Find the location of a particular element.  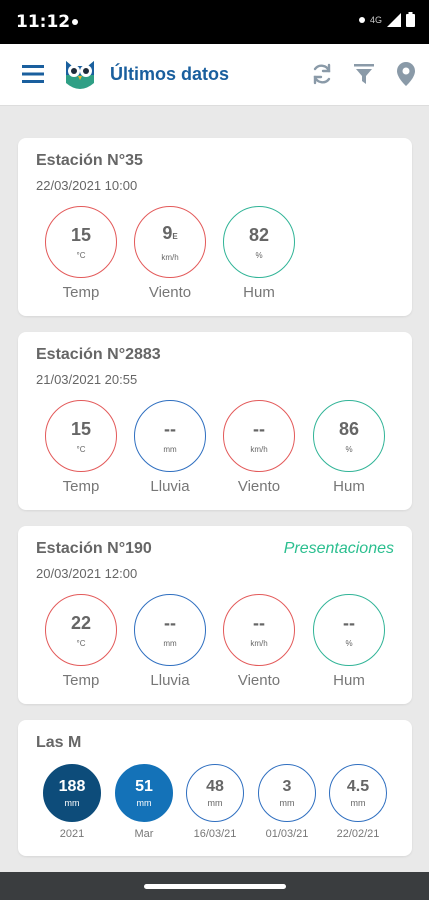

app-bar: Últimos datos is located at coordinates (214, 75).